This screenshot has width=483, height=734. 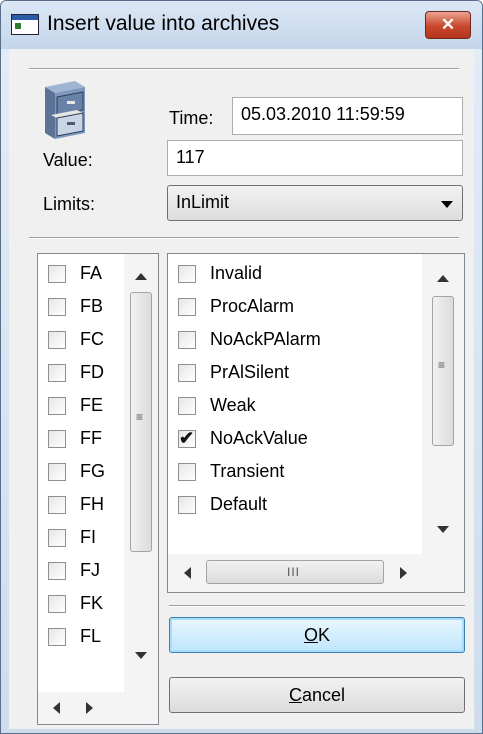 I want to click on list-item: ✔ NoAckValue, so click(x=295, y=439).